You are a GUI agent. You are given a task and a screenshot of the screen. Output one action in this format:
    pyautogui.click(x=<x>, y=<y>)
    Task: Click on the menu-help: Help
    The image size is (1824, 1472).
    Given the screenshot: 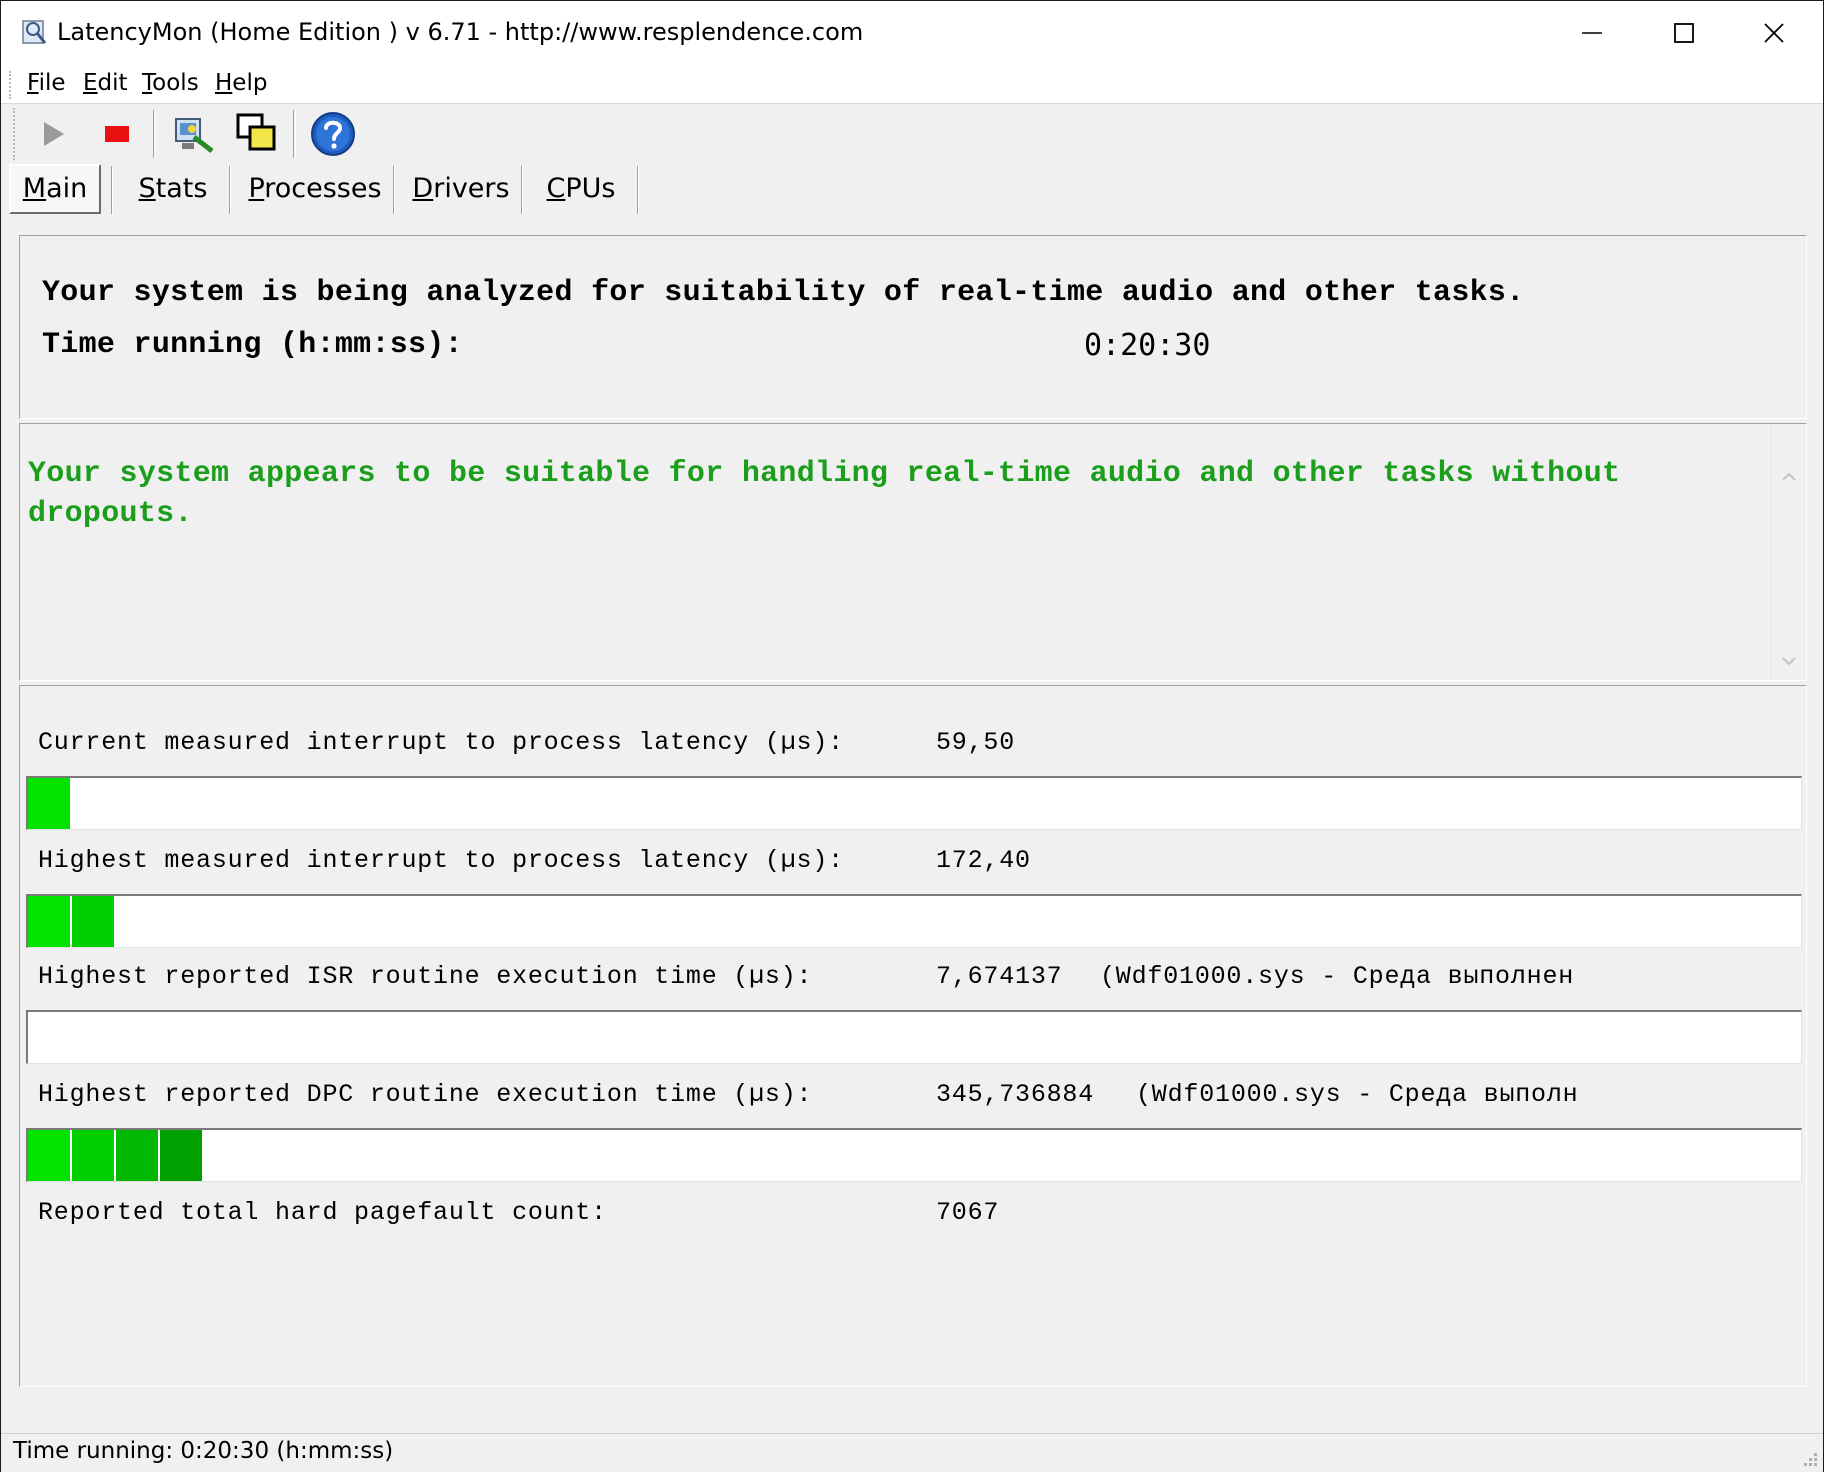 What is the action you would take?
    pyautogui.click(x=241, y=83)
    